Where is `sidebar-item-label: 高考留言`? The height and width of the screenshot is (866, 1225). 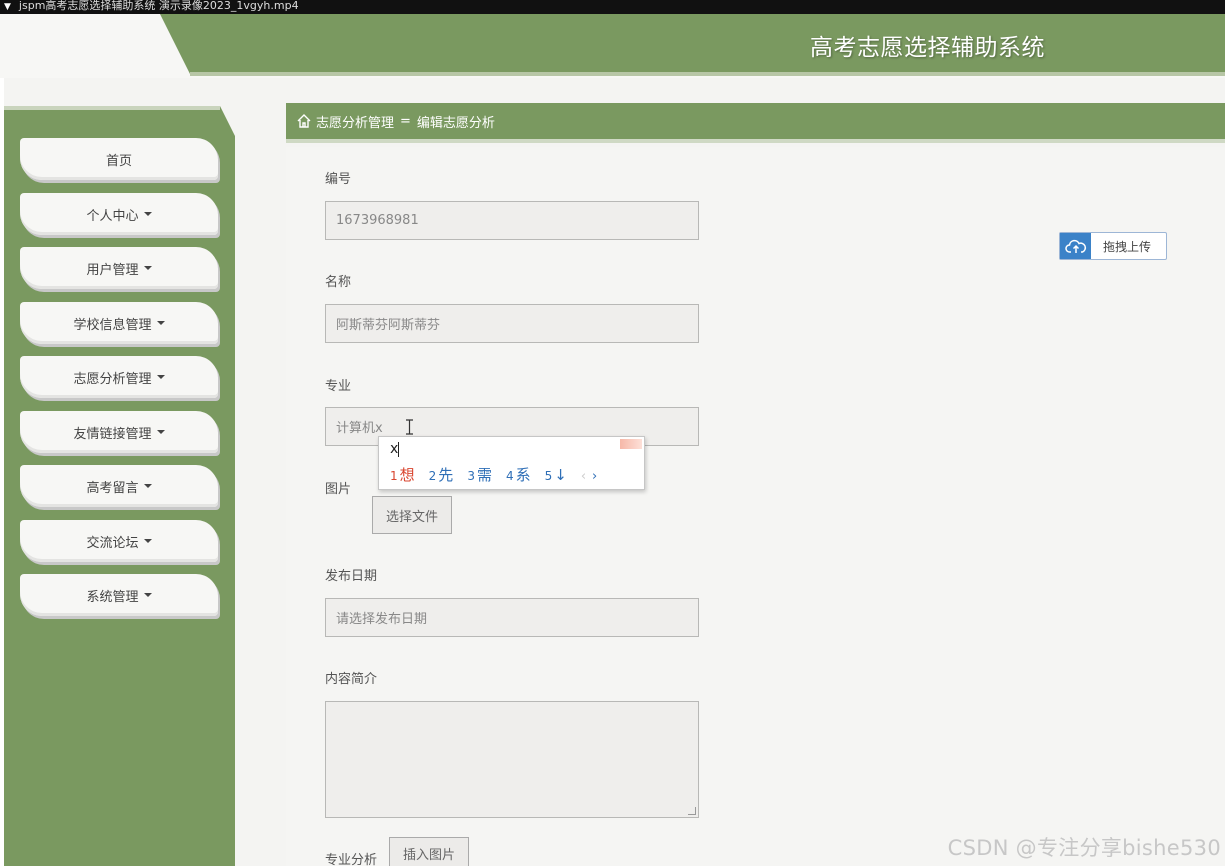 sidebar-item-label: 高考留言 is located at coordinates (112, 488).